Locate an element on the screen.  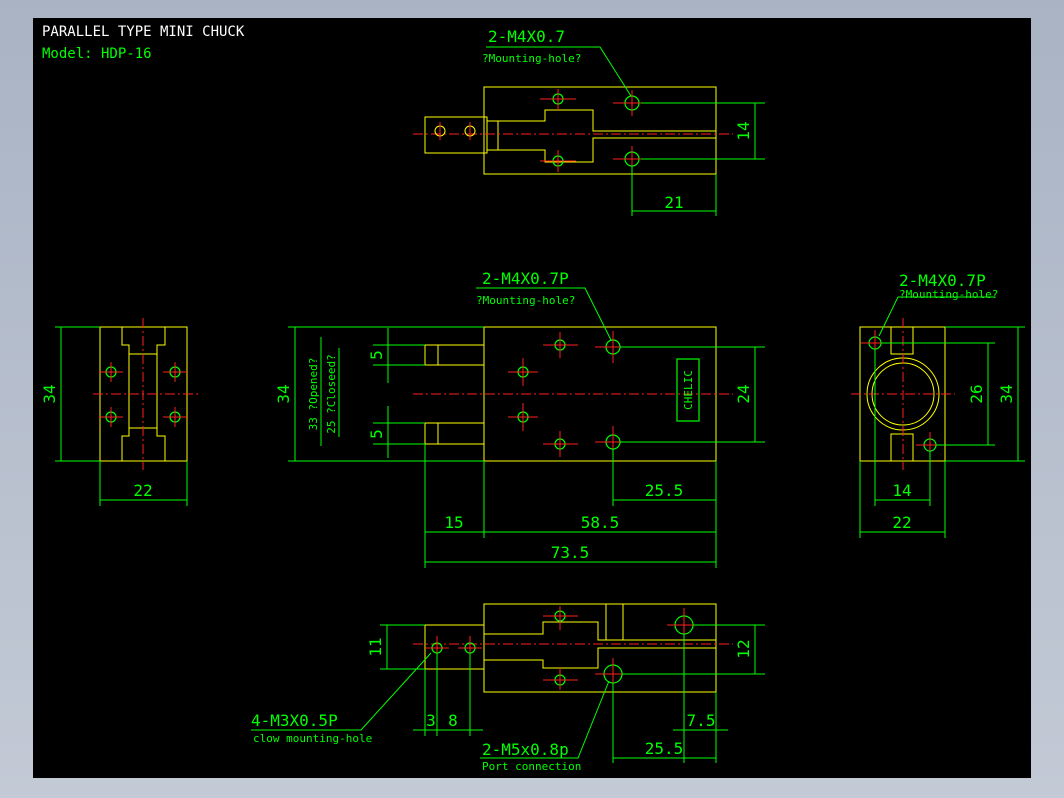
front-callout-spec: 2-M4X0.7P is located at coordinates (525, 278).